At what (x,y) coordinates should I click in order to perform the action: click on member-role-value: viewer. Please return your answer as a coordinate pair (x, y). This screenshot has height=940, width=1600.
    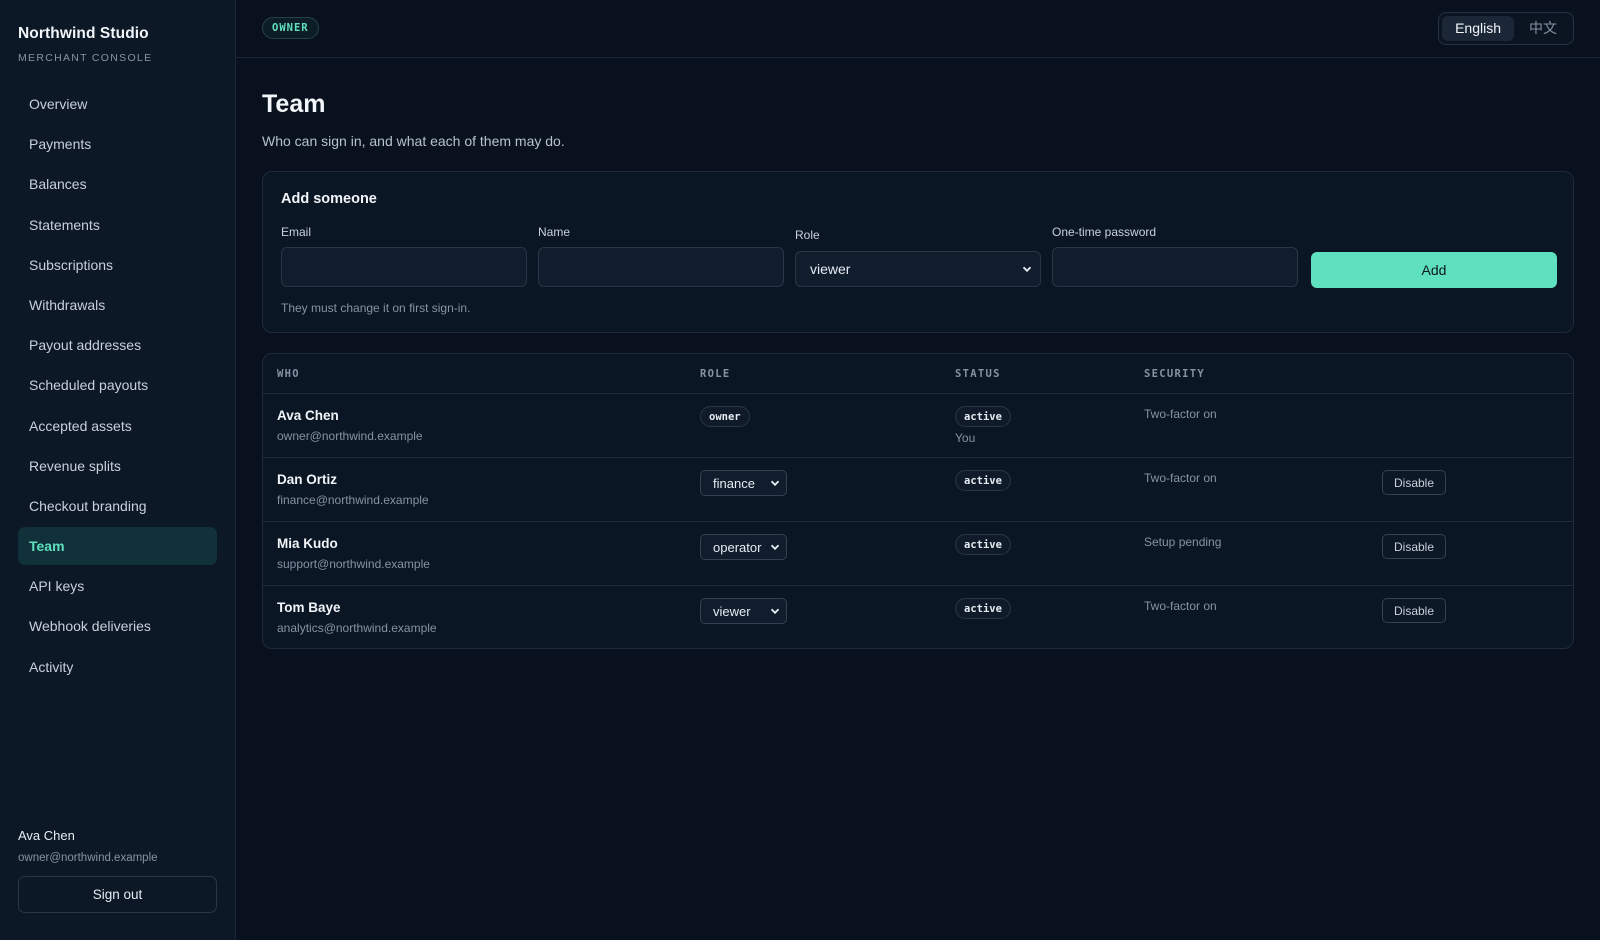
    Looking at the image, I should click on (732, 611).